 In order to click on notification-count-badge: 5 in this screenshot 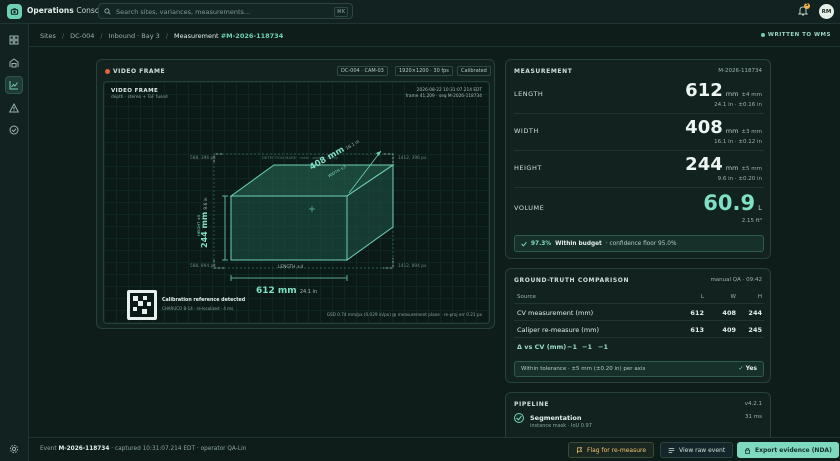, I will do `click(807, 6)`.